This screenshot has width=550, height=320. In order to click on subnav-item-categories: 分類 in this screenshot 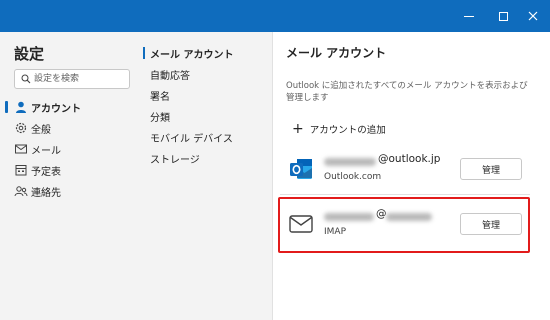, I will do `click(160, 116)`.